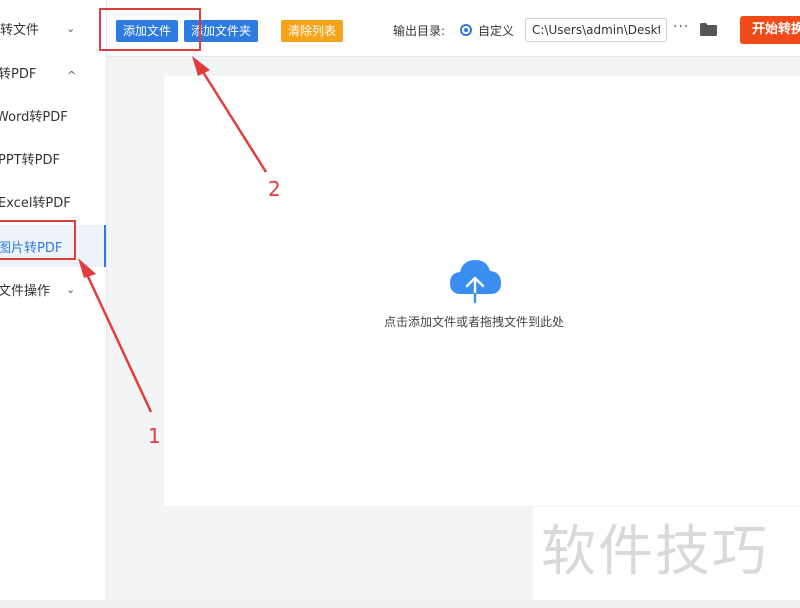 Image resolution: width=800 pixels, height=608 pixels. What do you see at coordinates (30, 160) in the screenshot?
I see `sidebar-item-label: PPT转PDF` at bounding box center [30, 160].